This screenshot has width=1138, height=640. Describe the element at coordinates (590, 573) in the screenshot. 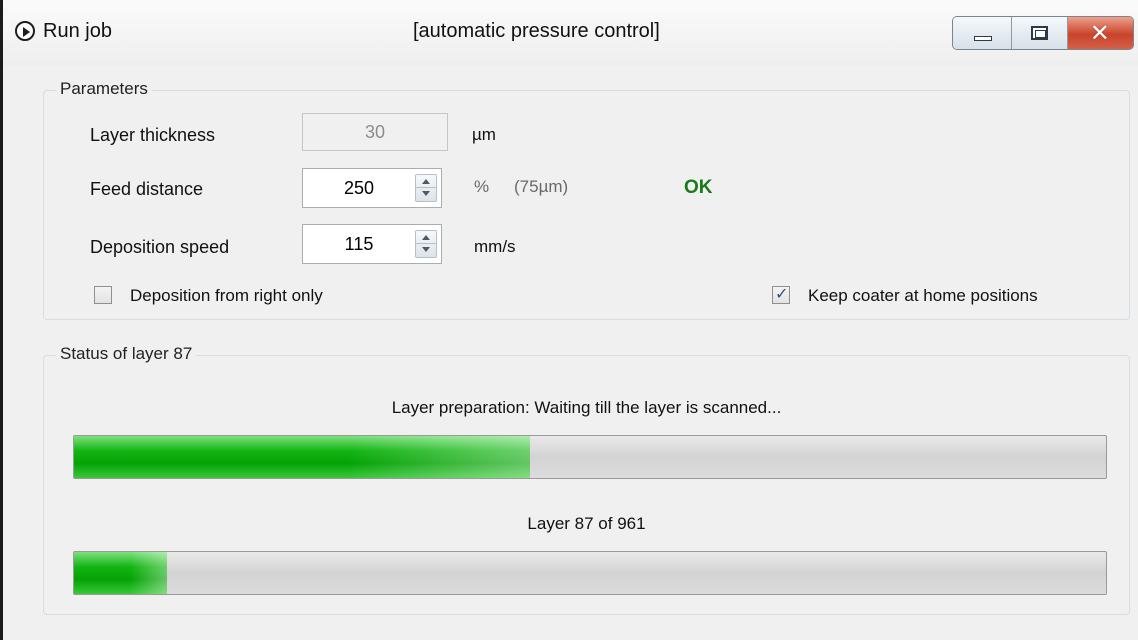

I see `job-progress-bar` at that location.